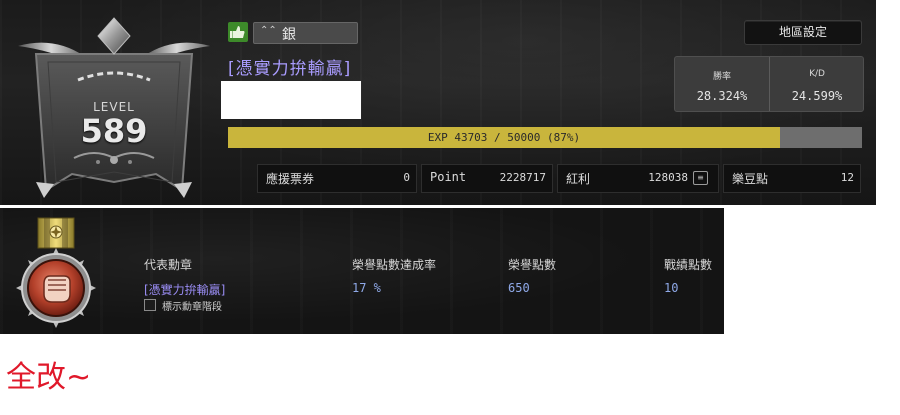 This screenshot has width=900, height=415. I want to click on currency-value: 12, so click(847, 177).